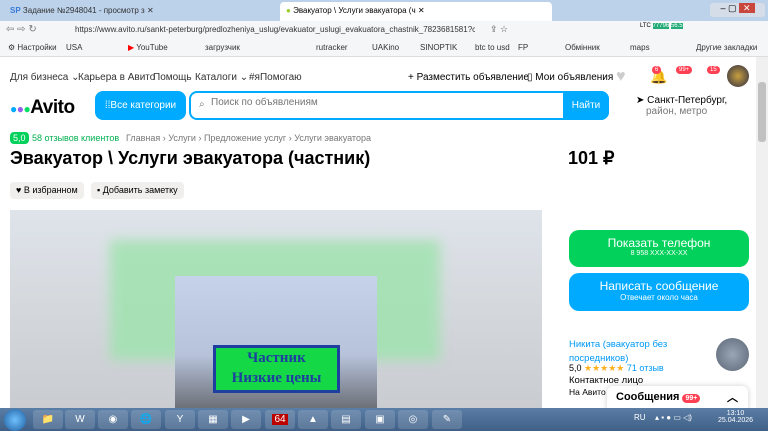 This screenshot has width=768, height=431. I want to click on phone-number: 8 958 XXX-XX-XX, so click(659, 253).